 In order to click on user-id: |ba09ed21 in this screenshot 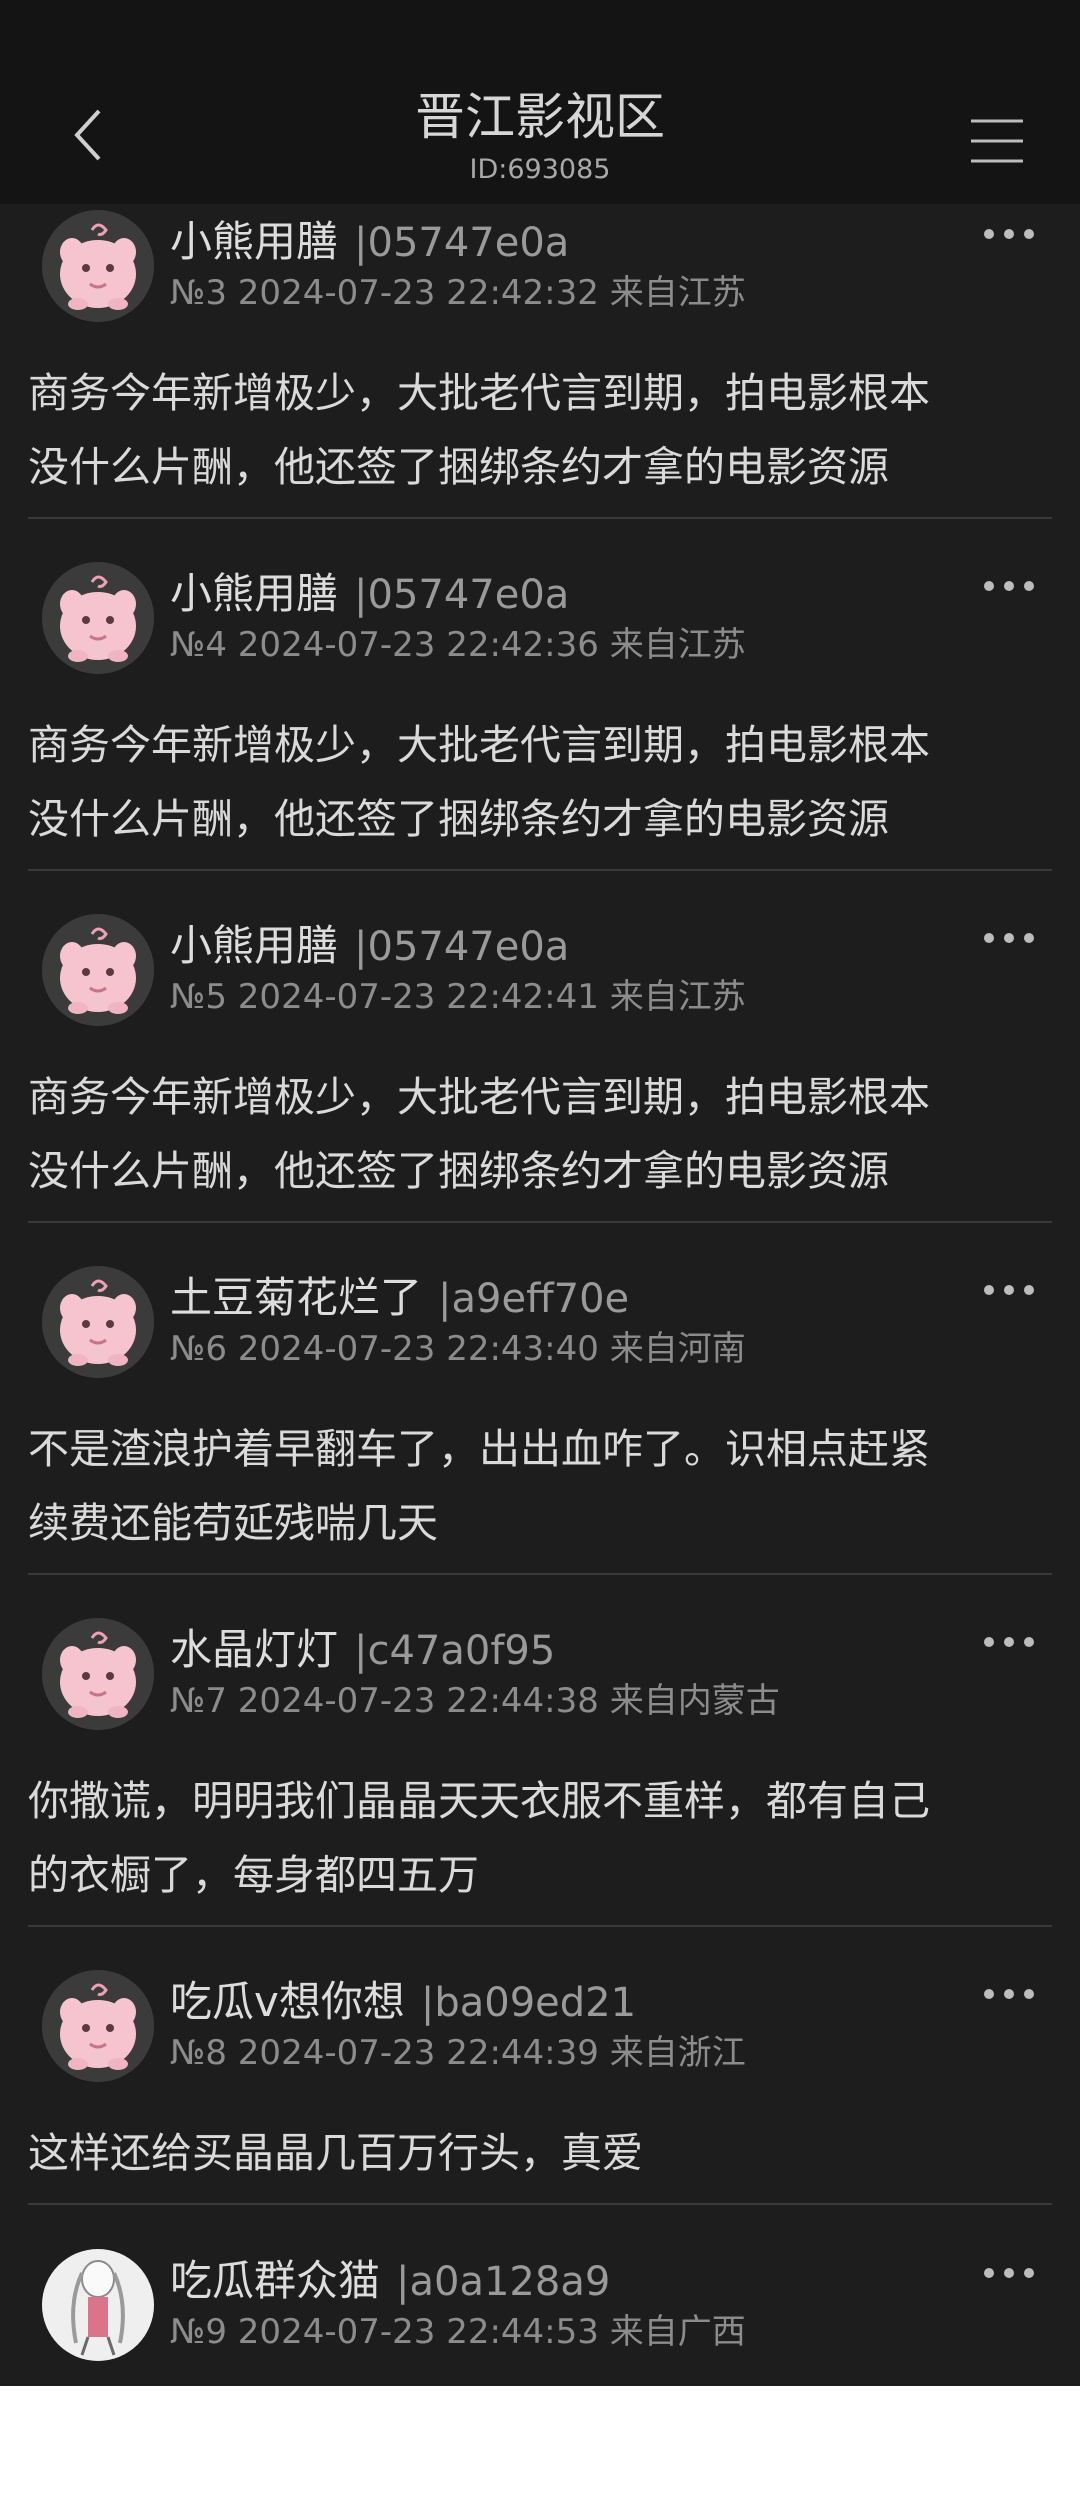, I will do `click(528, 2003)`.